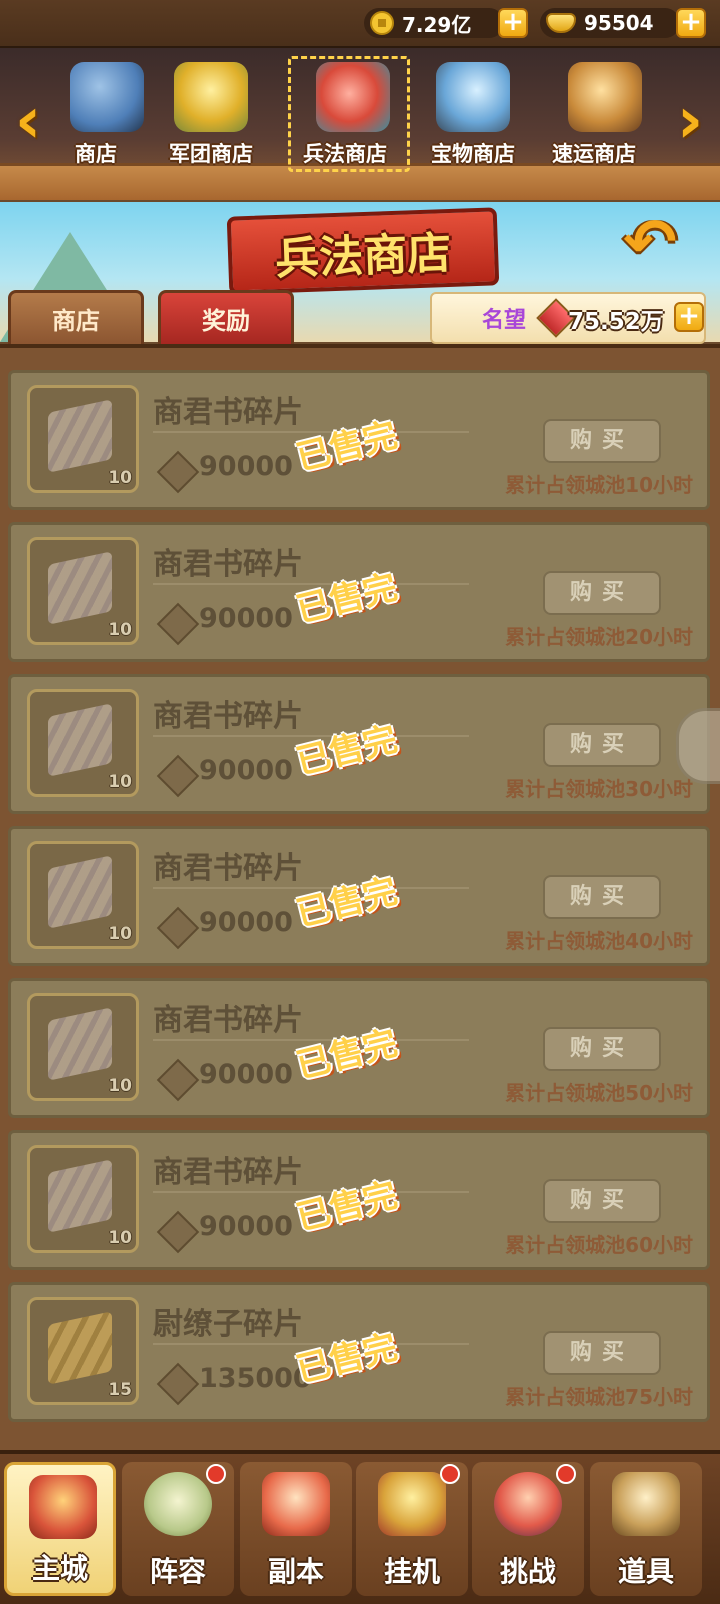 The image size is (720, 1604). Describe the element at coordinates (691, 23) in the screenshot. I see `add-ingots-button: +` at that location.